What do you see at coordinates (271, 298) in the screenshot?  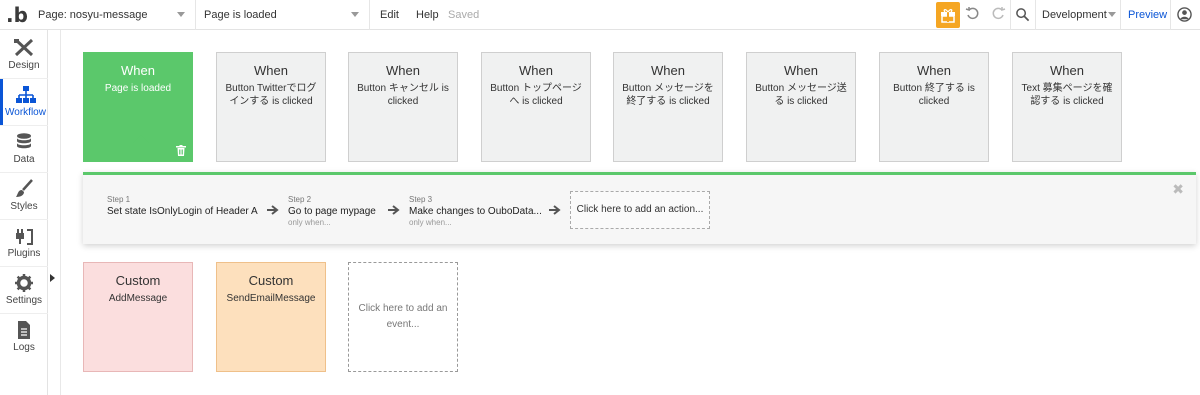 I see `event-card-body: SendEmailMessage` at bounding box center [271, 298].